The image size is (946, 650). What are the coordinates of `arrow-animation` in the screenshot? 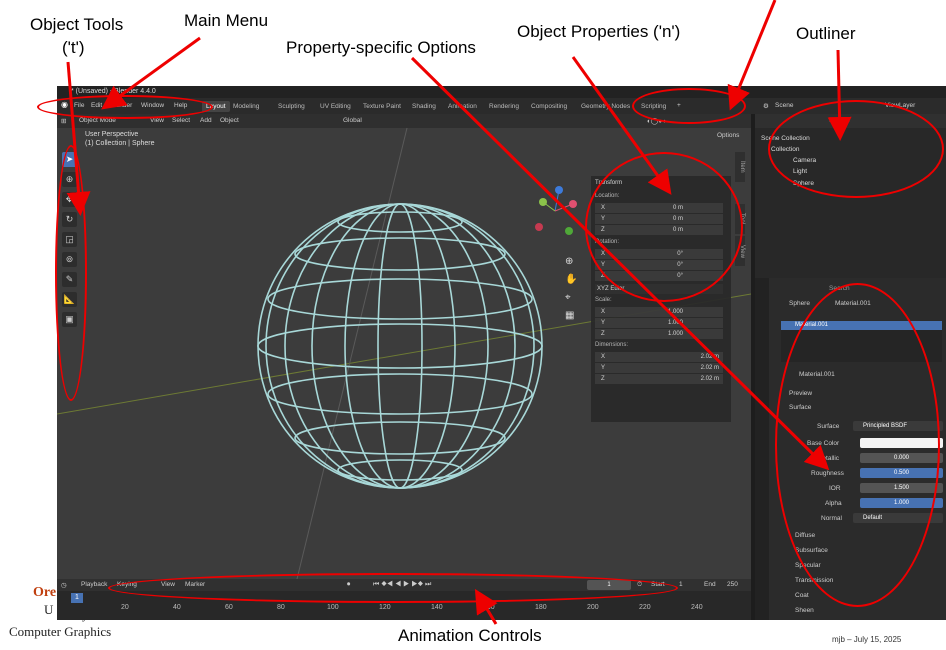 It's located at (486, 606).